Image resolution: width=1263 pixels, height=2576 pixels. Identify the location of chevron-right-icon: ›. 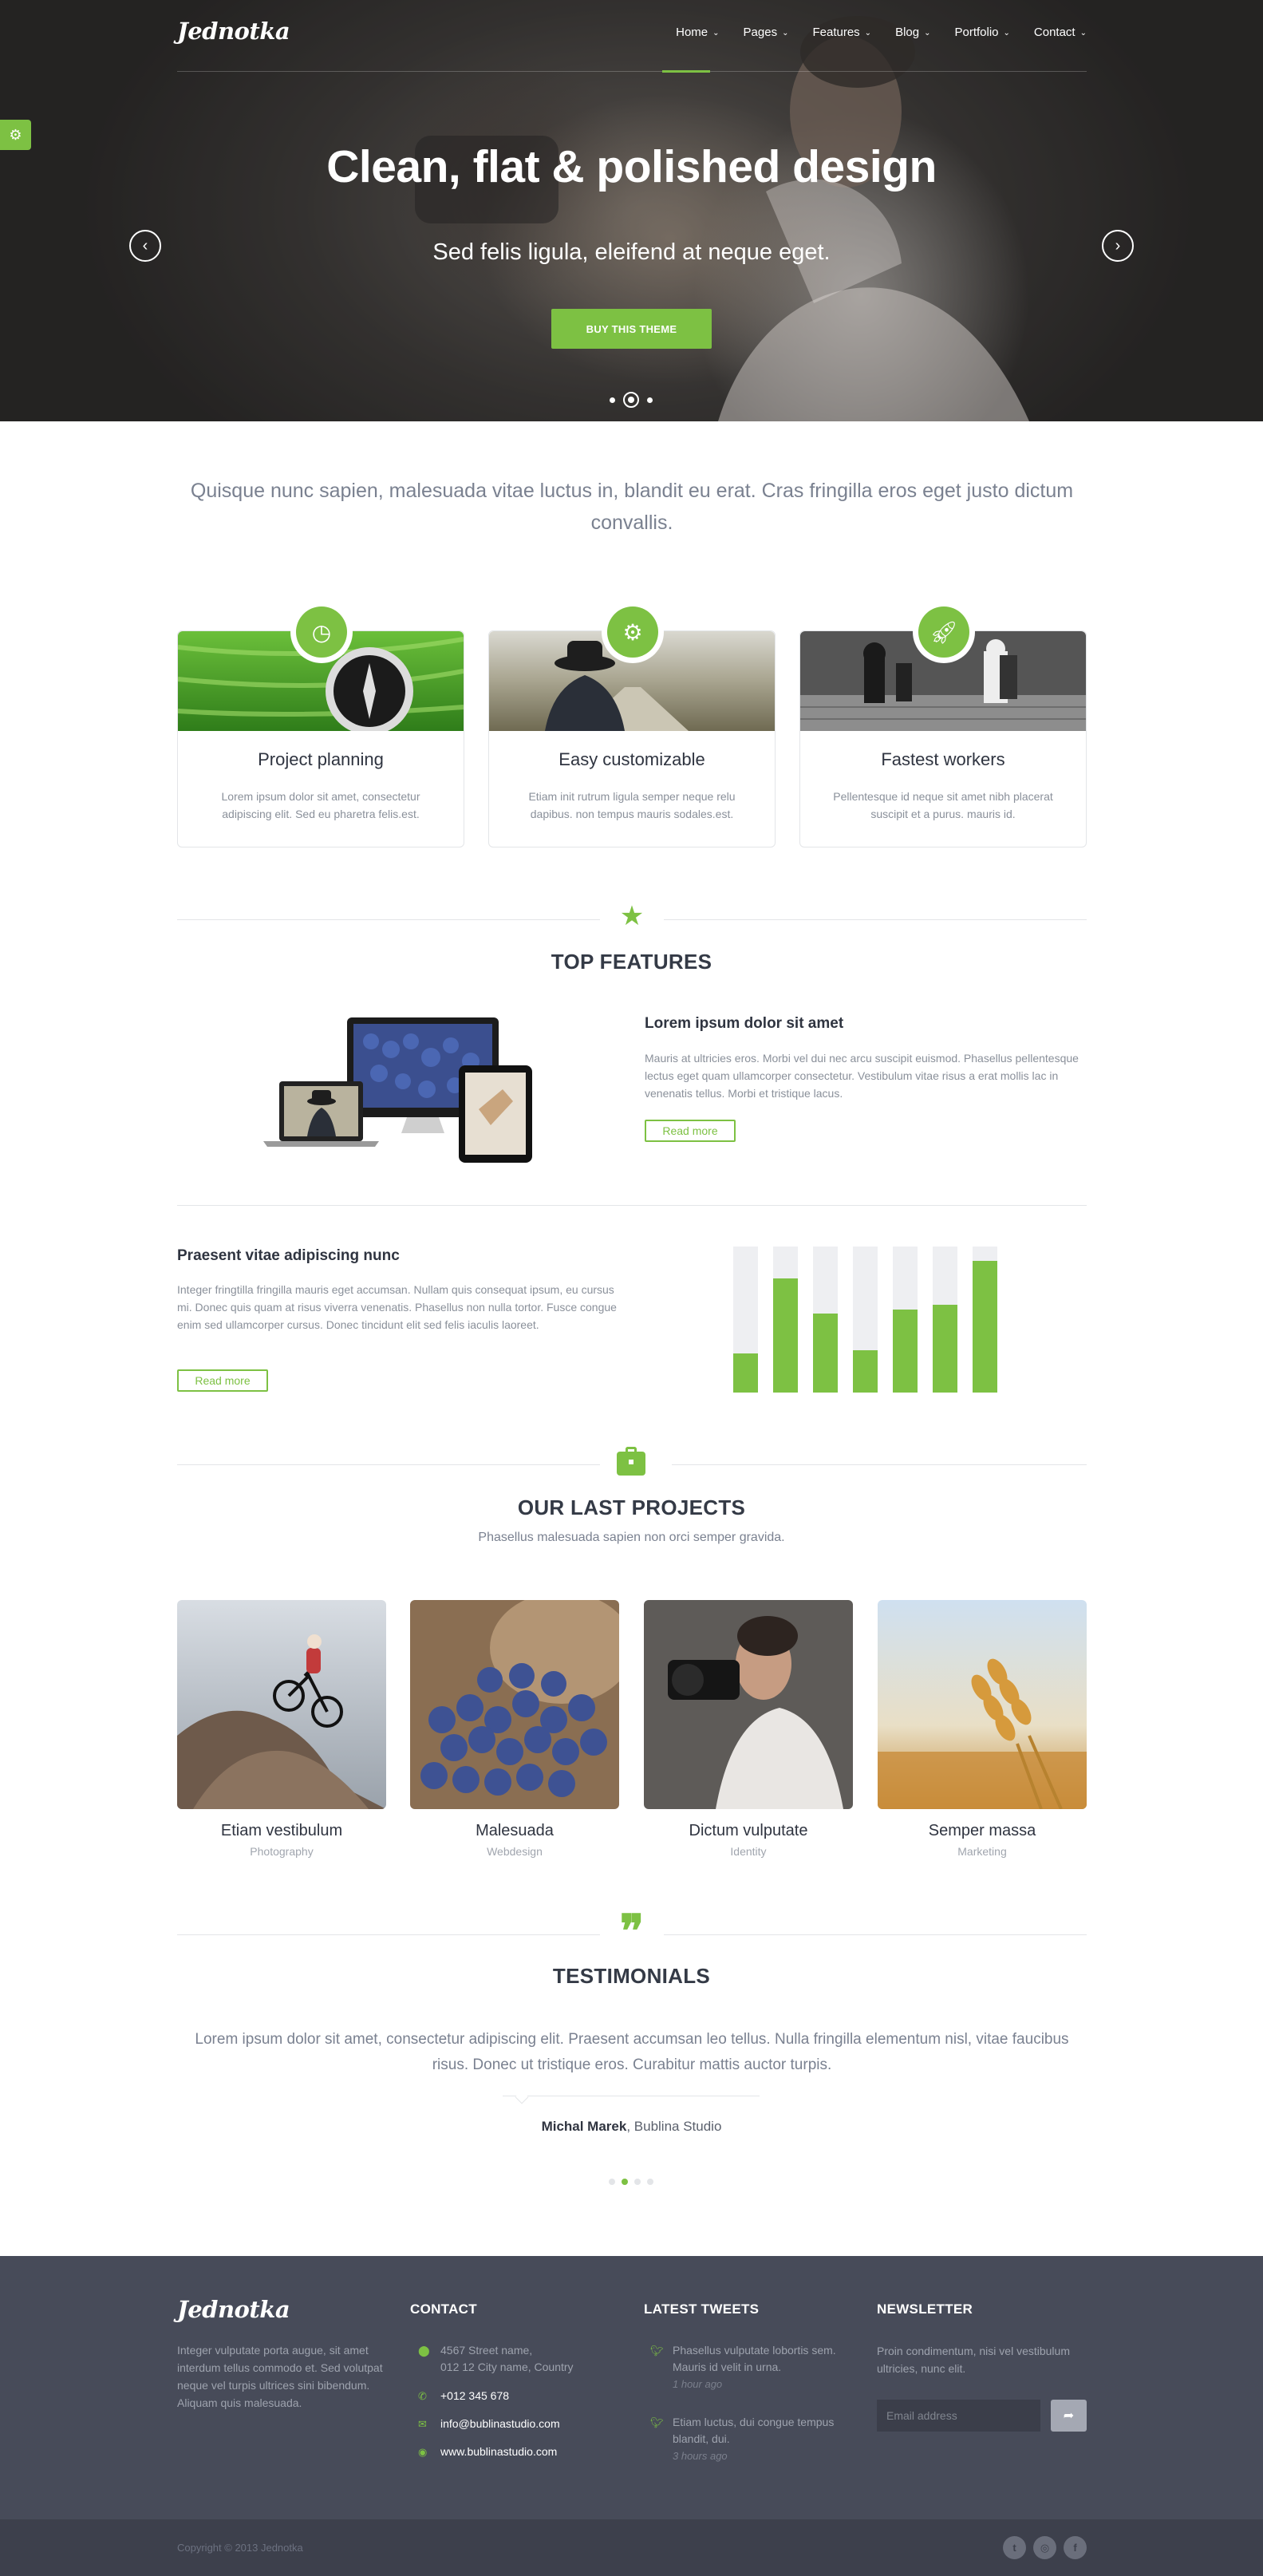
(1118, 245).